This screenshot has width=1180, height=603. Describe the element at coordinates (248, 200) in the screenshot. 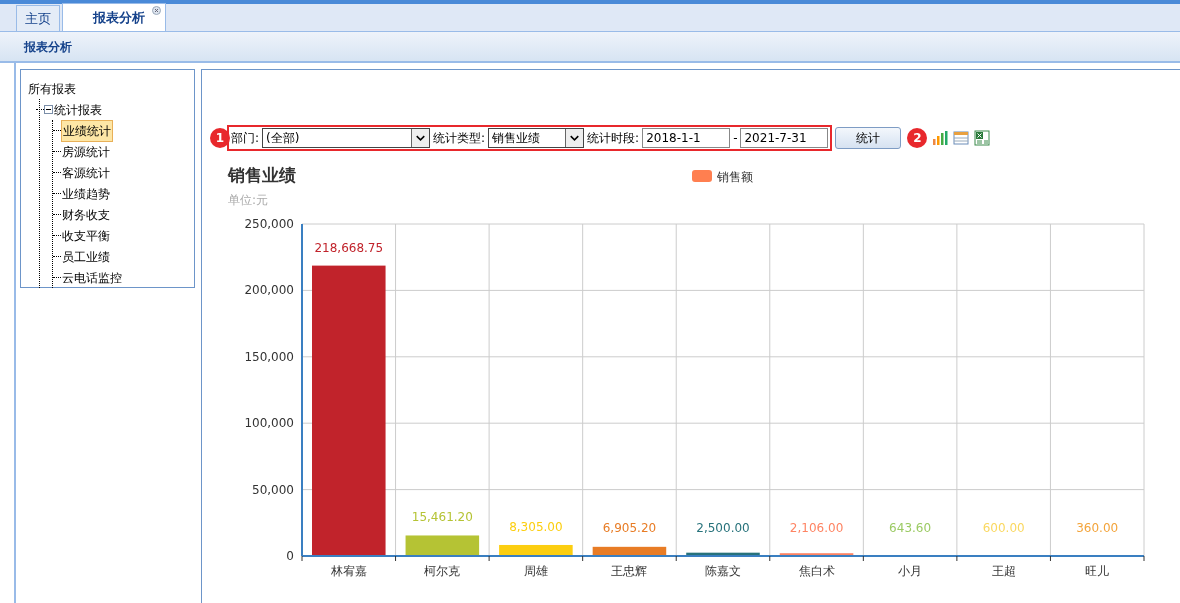

I see `chart-subtitle: 单位:元` at that location.